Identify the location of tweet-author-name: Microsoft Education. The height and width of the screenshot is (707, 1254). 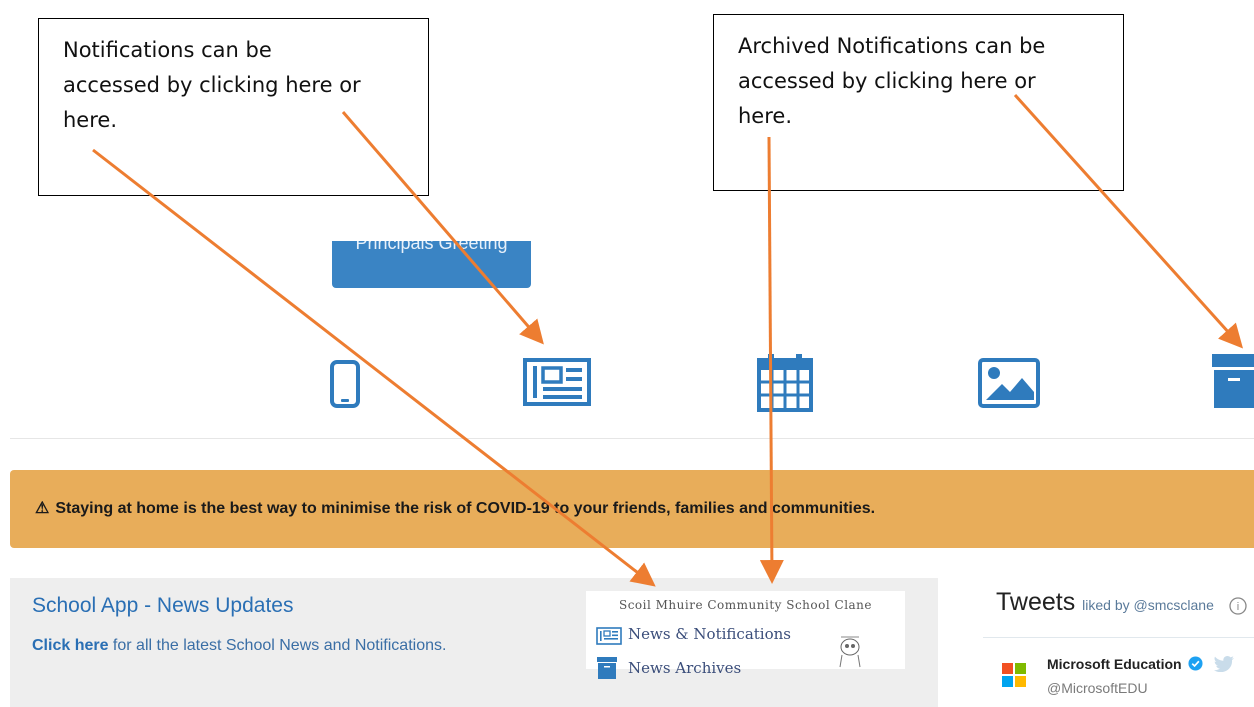
(1125, 664).